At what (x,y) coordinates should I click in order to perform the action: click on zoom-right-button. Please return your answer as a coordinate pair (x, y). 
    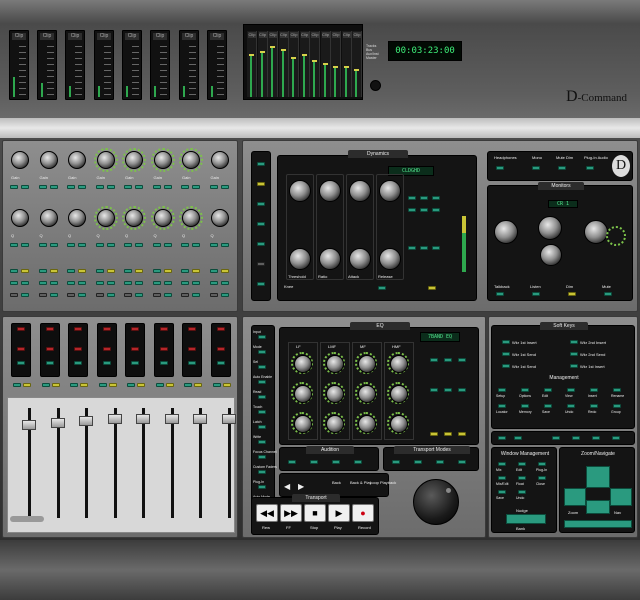
    Looking at the image, I should click on (621, 497).